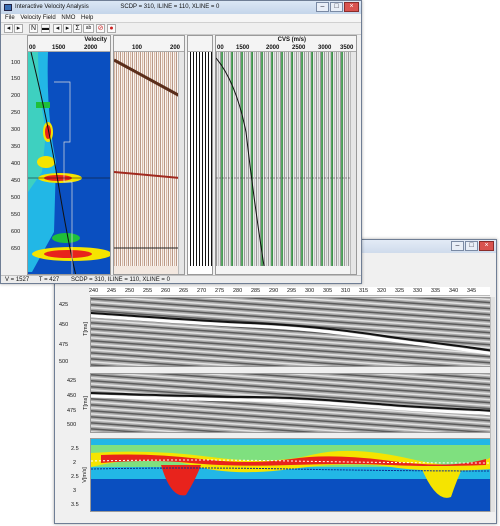 The image size is (500, 526). What do you see at coordinates (200, 44) in the screenshot?
I see `stack-trace-header` at bounding box center [200, 44].